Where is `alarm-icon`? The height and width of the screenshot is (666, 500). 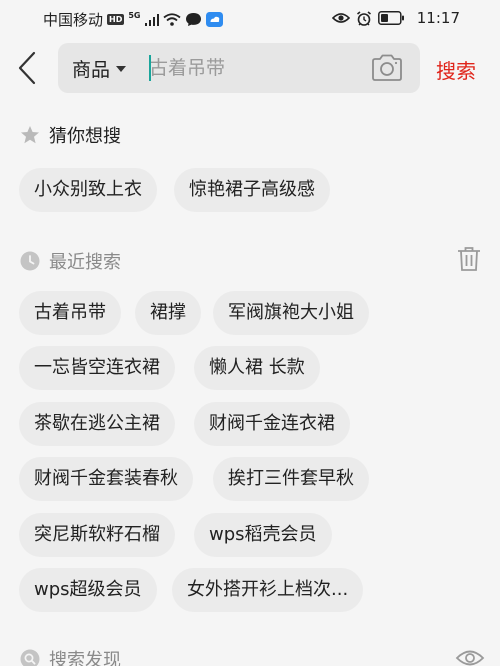 alarm-icon is located at coordinates (363, 18).